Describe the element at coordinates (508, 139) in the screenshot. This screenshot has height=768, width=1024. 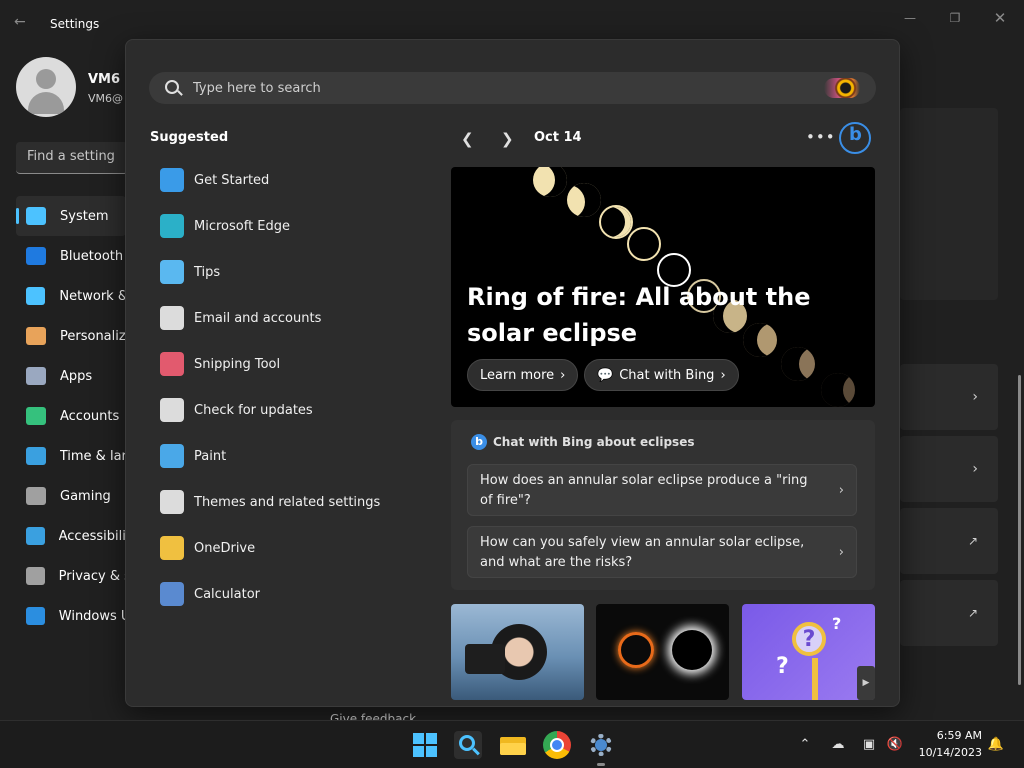
I see `chevron-right-icon: ❯` at that location.